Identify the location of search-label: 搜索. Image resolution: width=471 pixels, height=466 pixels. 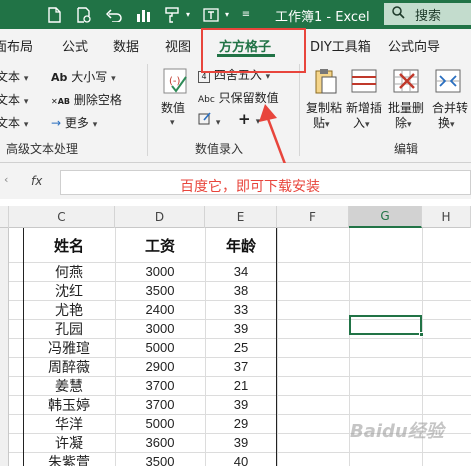
(428, 16).